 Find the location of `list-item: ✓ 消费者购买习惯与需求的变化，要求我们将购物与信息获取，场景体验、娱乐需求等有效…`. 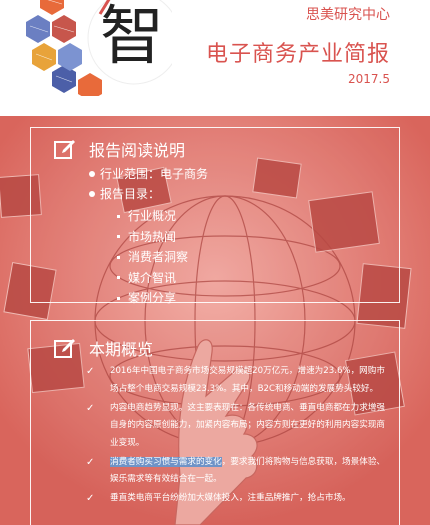

list-item: ✓ 消费者购买习惯与需求的变化，要求我们将购物与信息获取，场景体验、娱乐需求等有效… is located at coordinates (238, 471).